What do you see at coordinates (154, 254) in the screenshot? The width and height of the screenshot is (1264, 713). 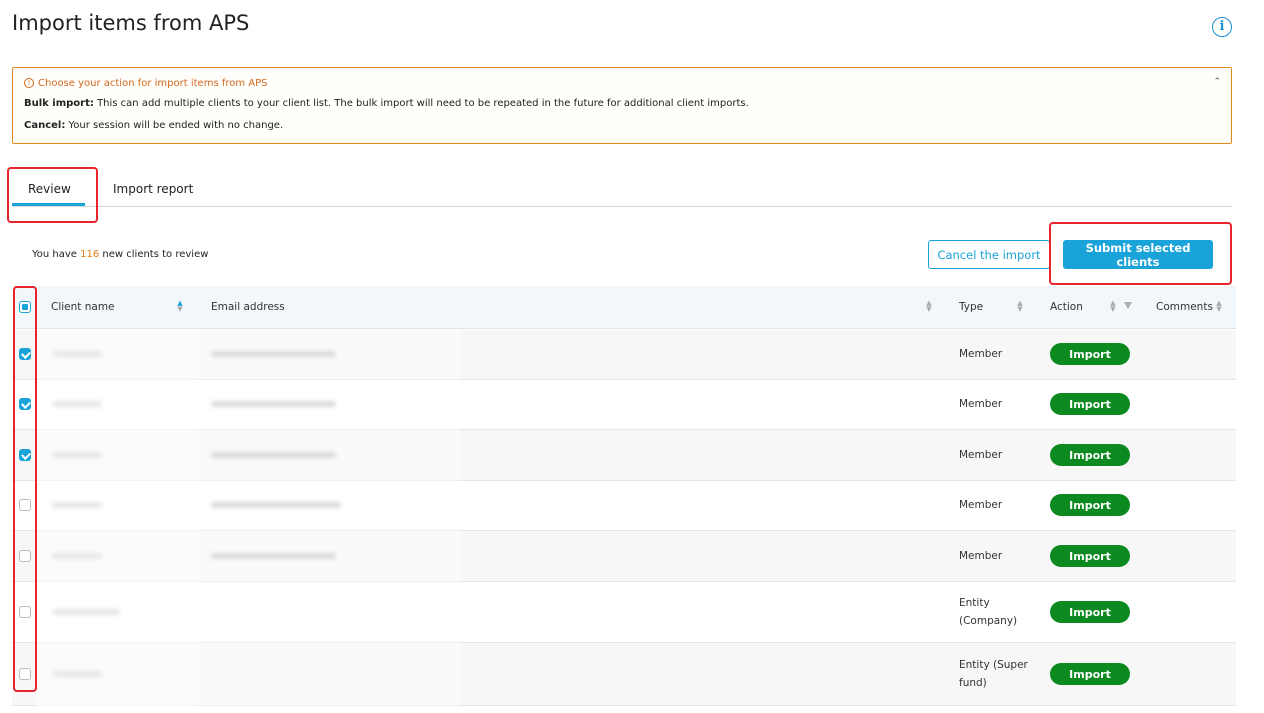 I see `summary-suffix: new clients to review` at bounding box center [154, 254].